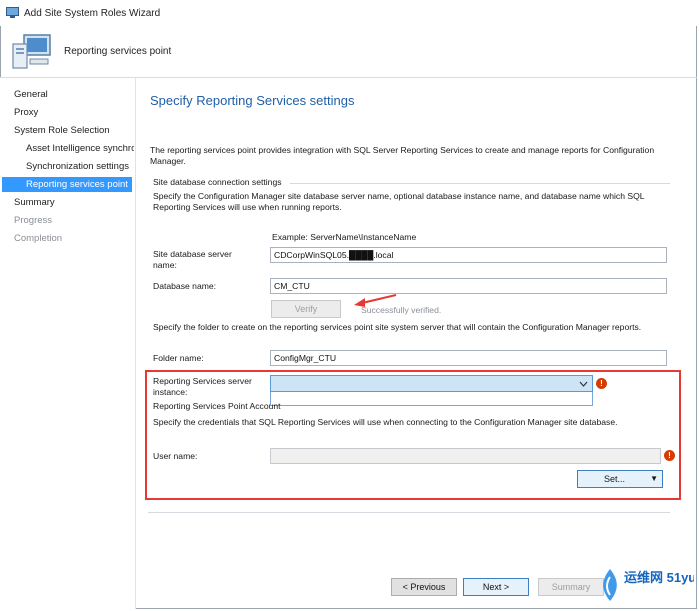 The image size is (699, 611). I want to click on page-header-label: Reporting services point, so click(118, 51).